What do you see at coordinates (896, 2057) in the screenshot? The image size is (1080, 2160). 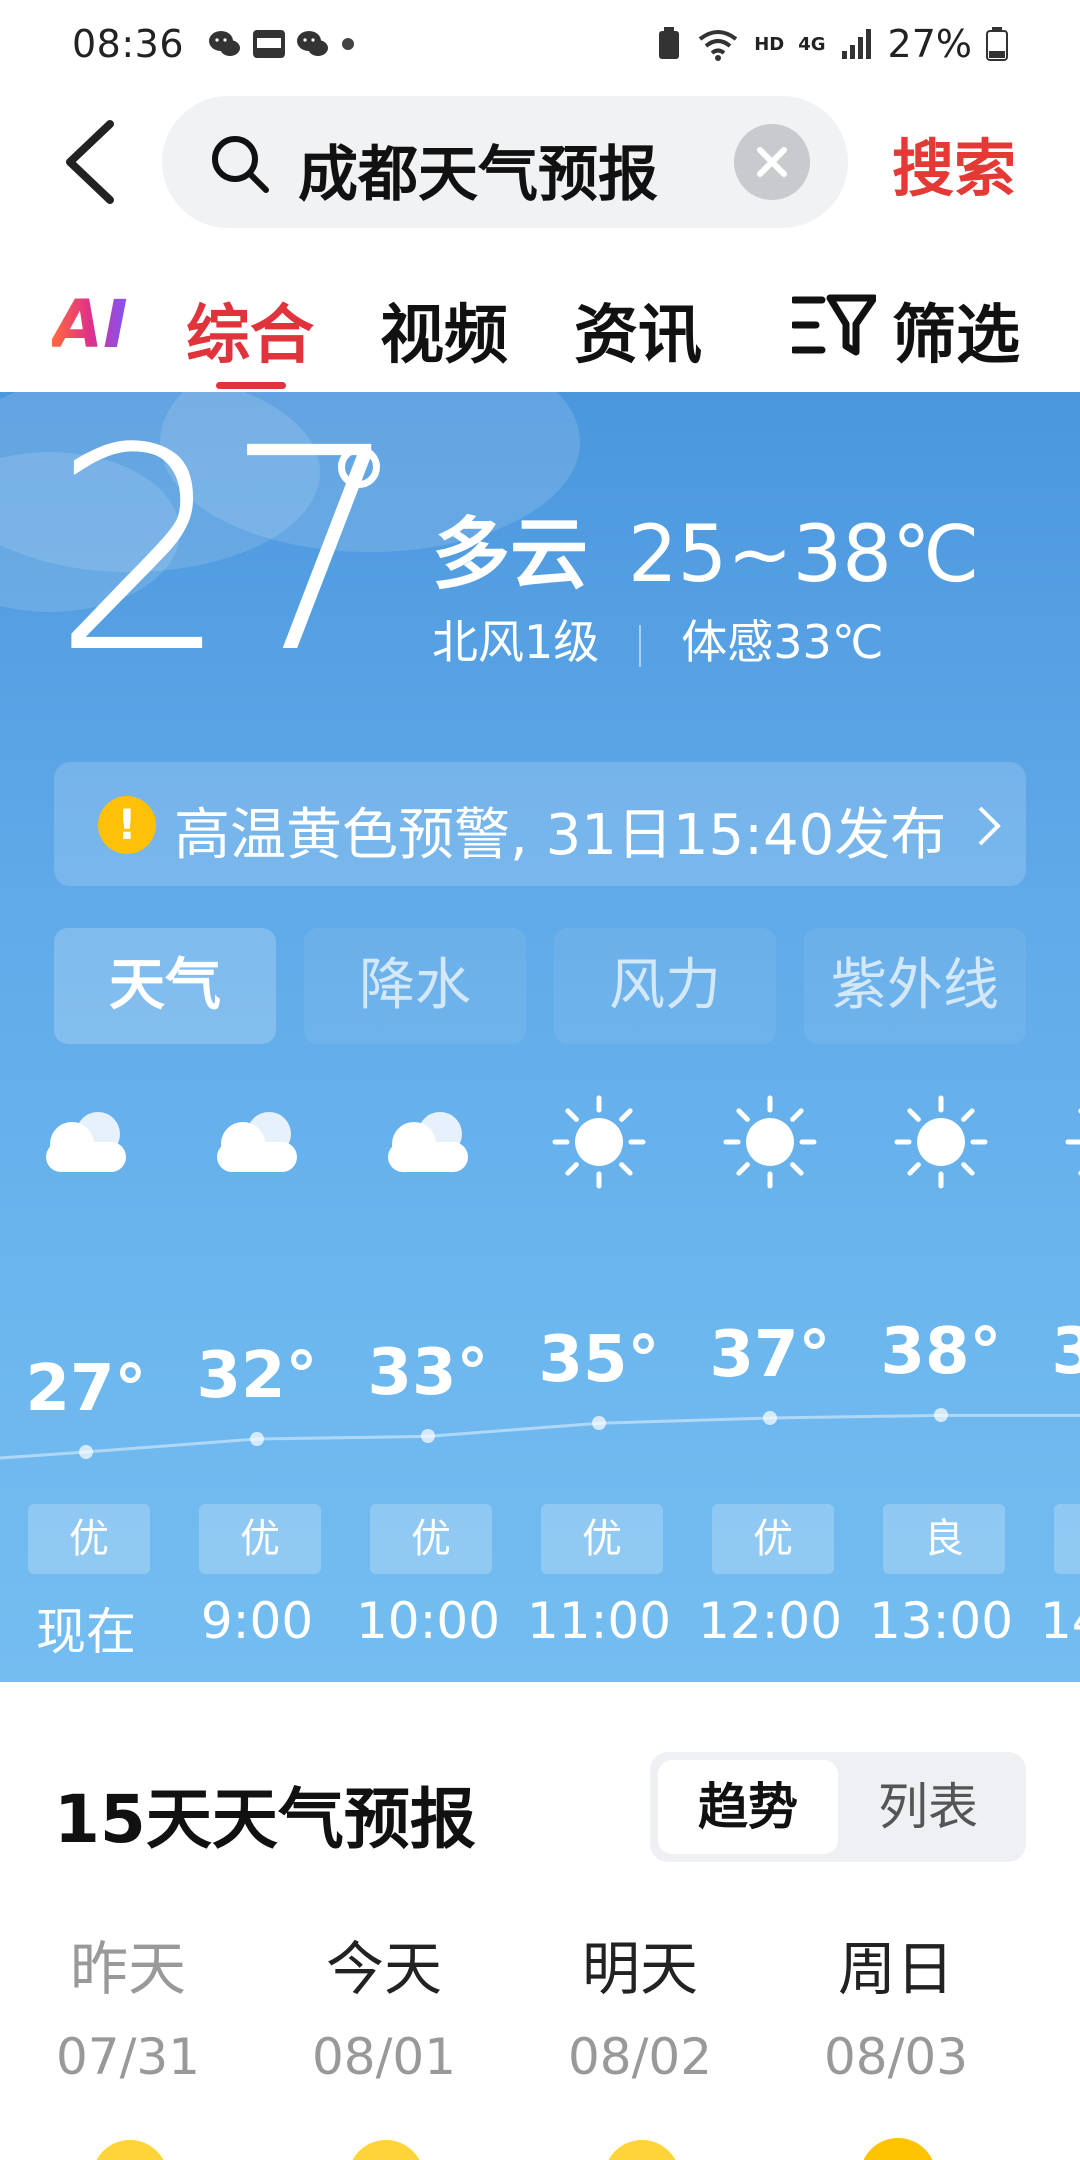 I see `day-date: 08/03` at bounding box center [896, 2057].